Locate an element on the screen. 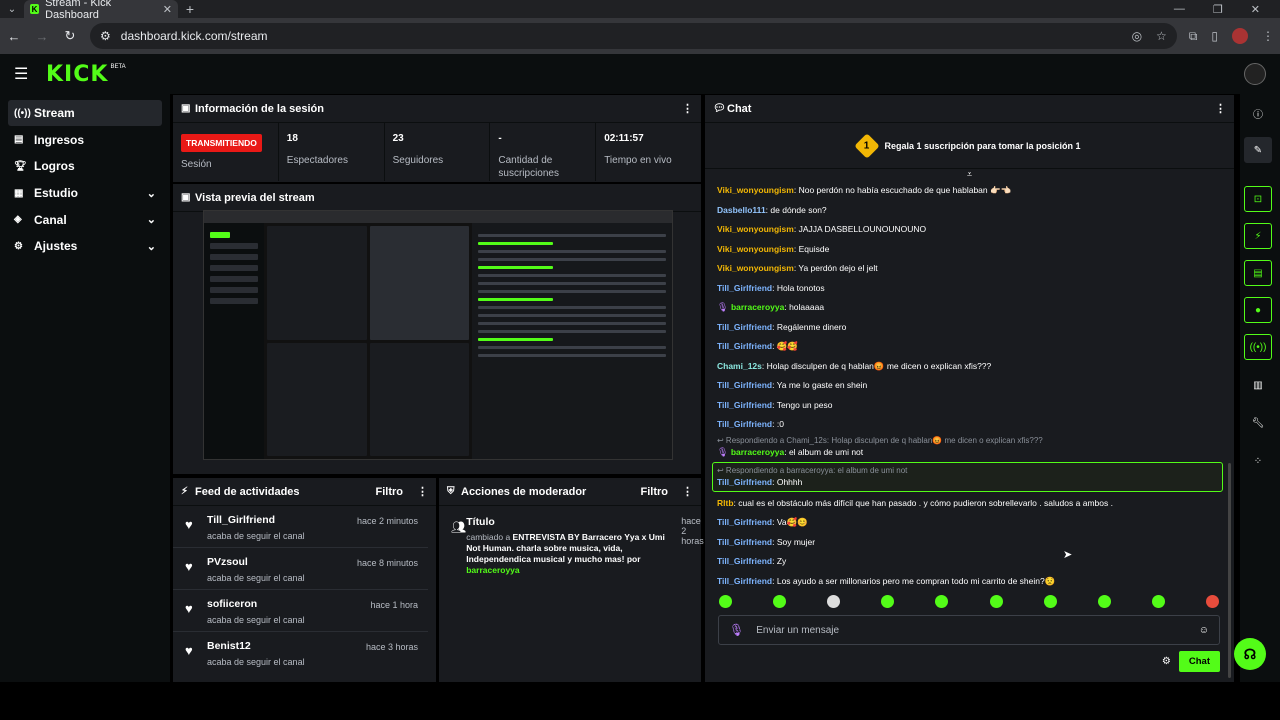 The width and height of the screenshot is (1280, 720). chat-bubble-icon: ● is located at coordinates (1258, 310).